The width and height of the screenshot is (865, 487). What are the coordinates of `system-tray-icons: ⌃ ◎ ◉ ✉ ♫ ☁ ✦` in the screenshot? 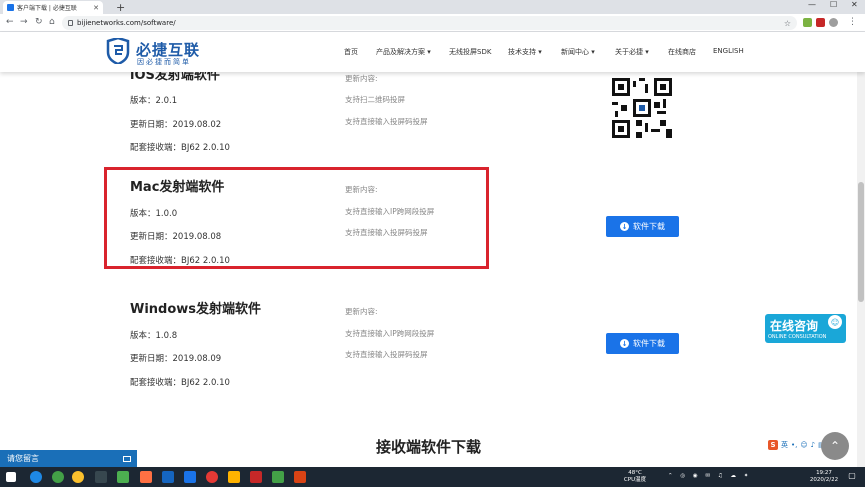 It's located at (728, 476).